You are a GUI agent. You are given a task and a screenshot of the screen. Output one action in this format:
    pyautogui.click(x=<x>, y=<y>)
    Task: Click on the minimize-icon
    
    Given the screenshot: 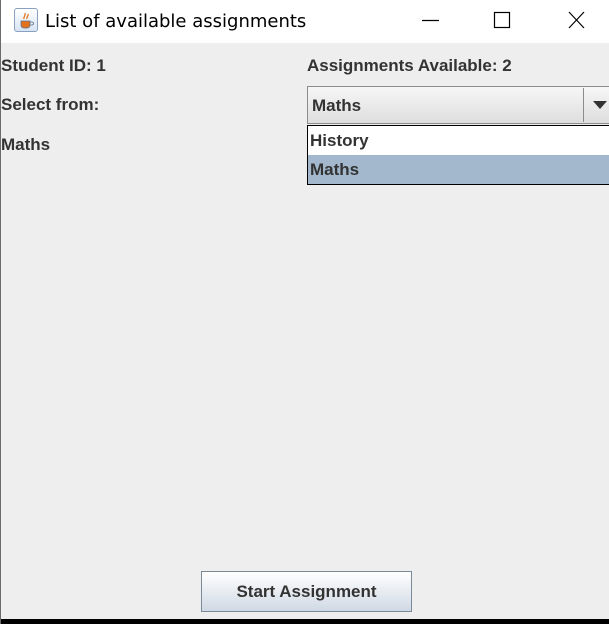 What is the action you would take?
    pyautogui.click(x=430, y=20)
    